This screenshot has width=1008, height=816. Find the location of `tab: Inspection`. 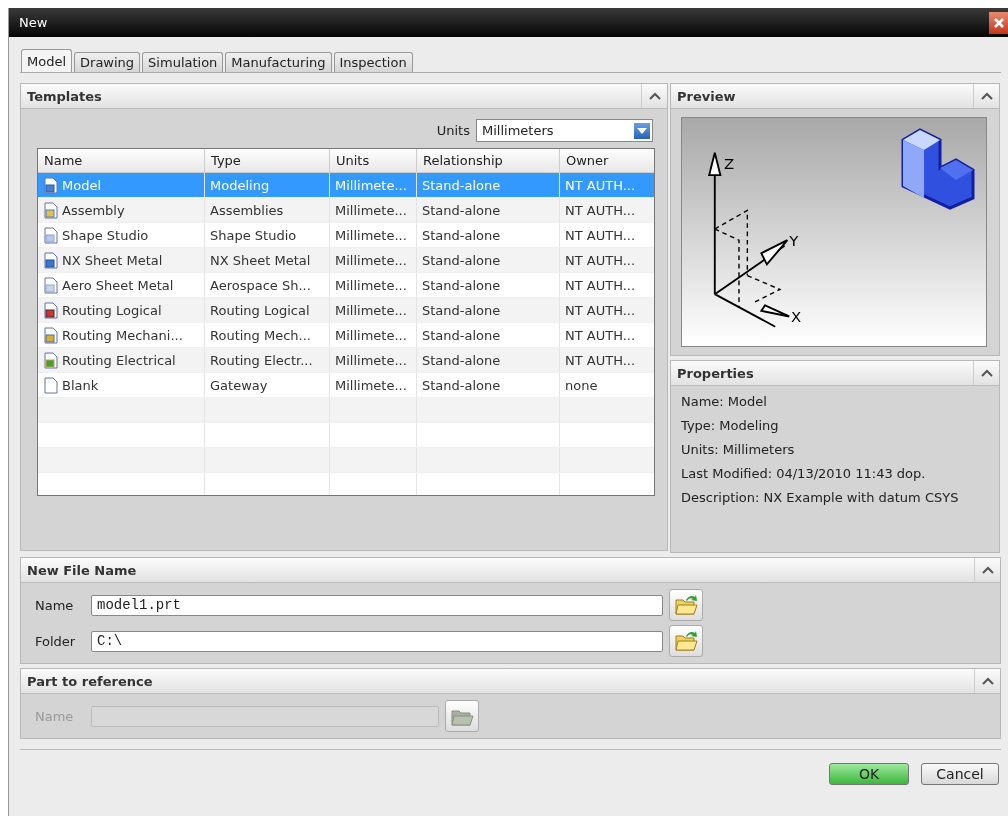

tab: Inspection is located at coordinates (373, 62).